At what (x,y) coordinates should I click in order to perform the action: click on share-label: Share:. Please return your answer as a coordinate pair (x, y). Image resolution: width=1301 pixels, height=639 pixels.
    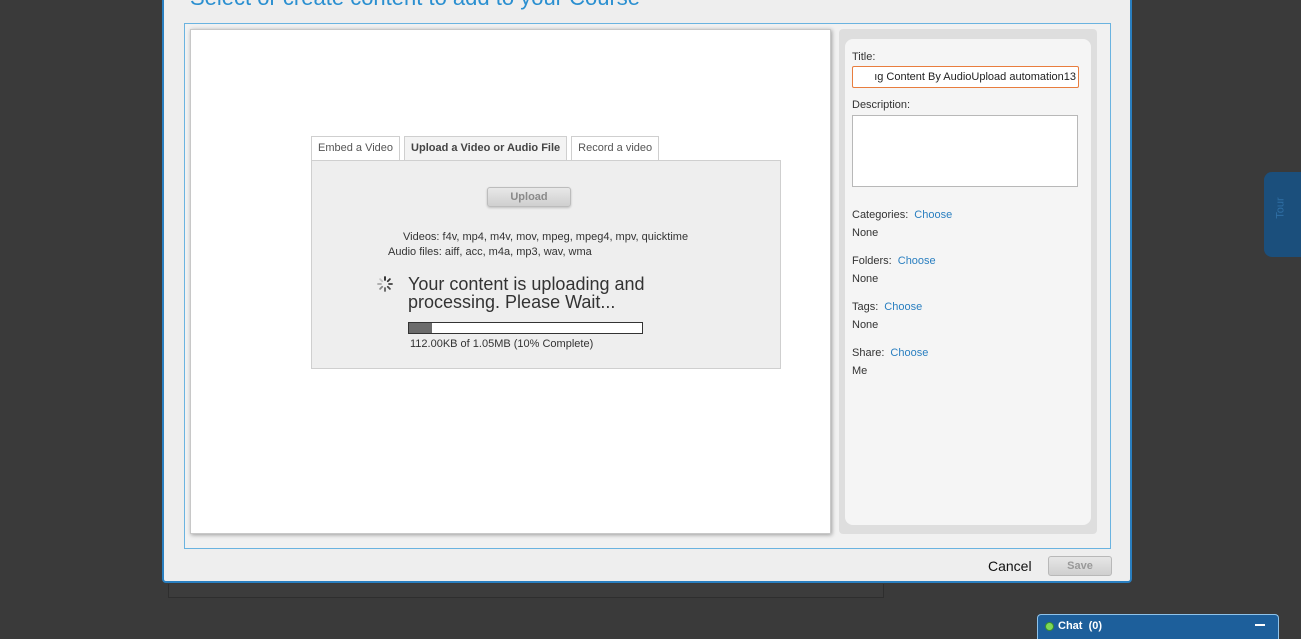
    Looking at the image, I should click on (868, 353).